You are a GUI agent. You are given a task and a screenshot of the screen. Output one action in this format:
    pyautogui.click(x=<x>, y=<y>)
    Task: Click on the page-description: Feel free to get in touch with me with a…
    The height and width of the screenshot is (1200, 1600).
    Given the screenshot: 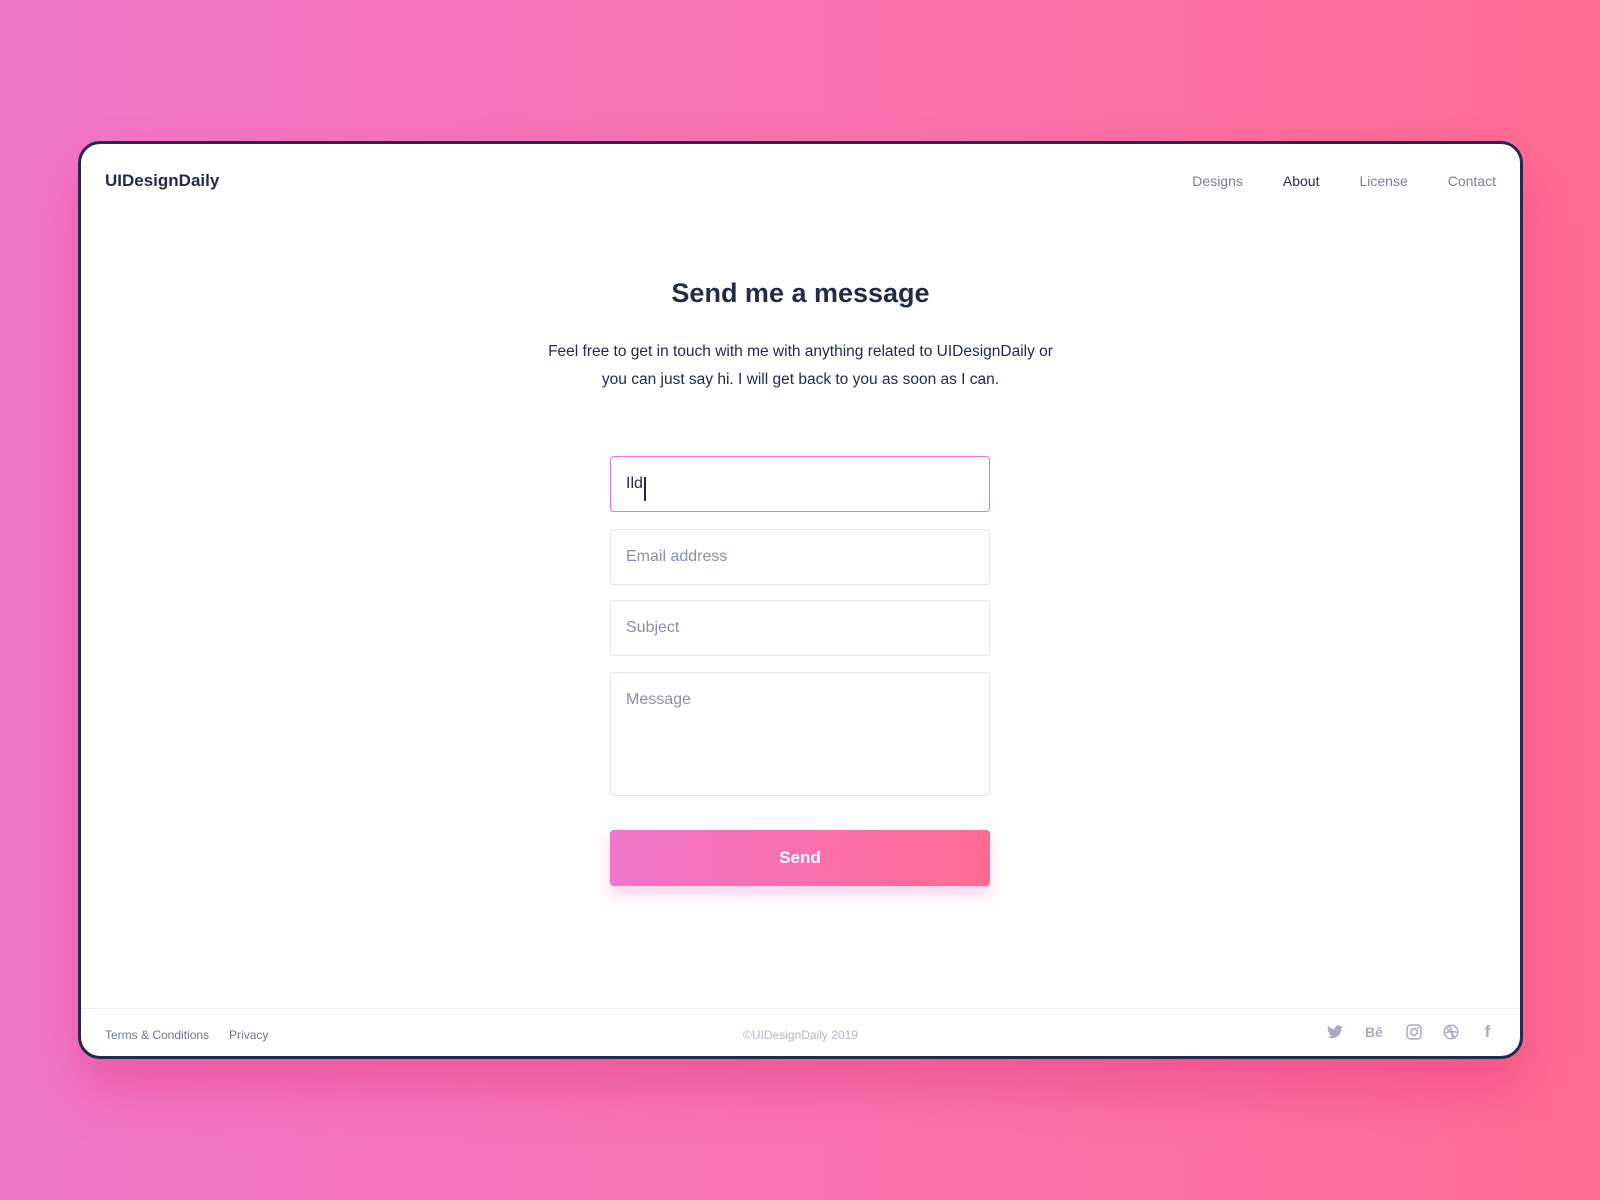 What is the action you would take?
    pyautogui.click(x=800, y=366)
    